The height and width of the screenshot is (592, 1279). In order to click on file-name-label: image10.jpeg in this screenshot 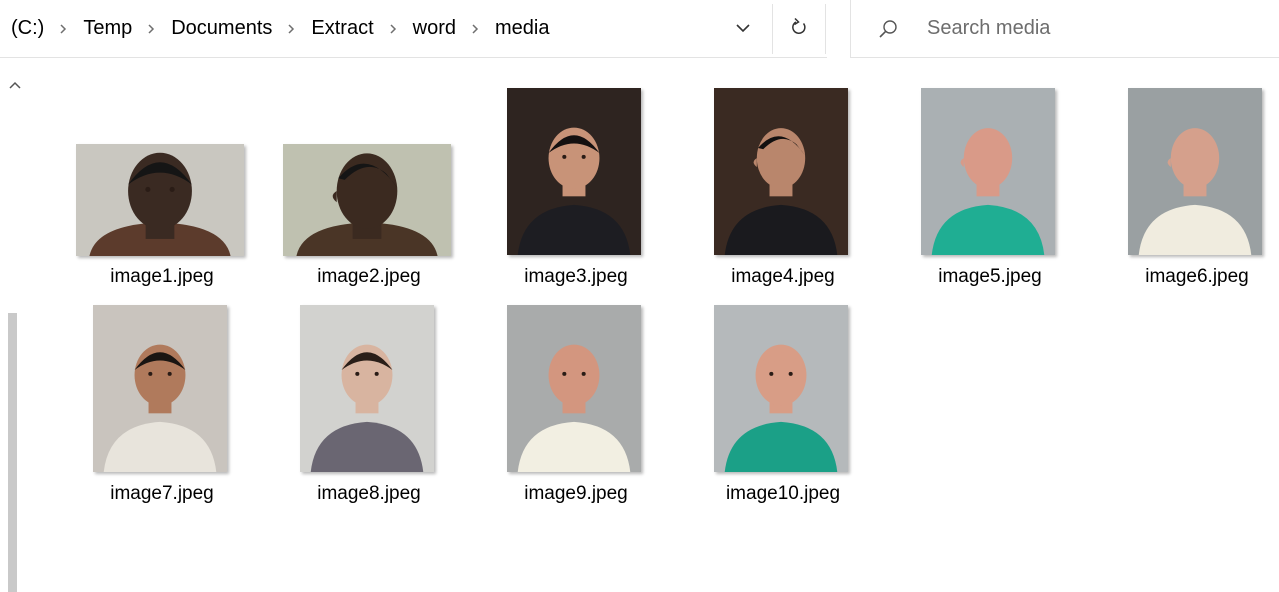, I will do `click(783, 493)`.